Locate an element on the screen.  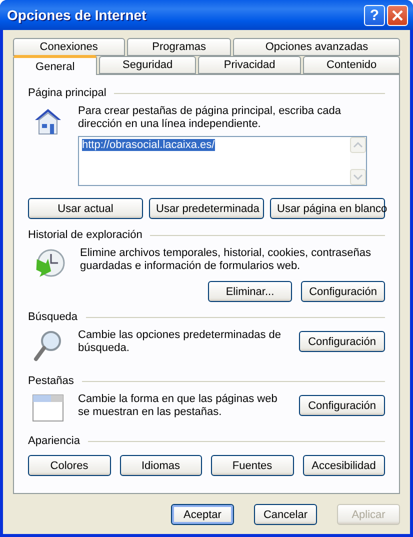
close-icon is located at coordinates (397, 15).